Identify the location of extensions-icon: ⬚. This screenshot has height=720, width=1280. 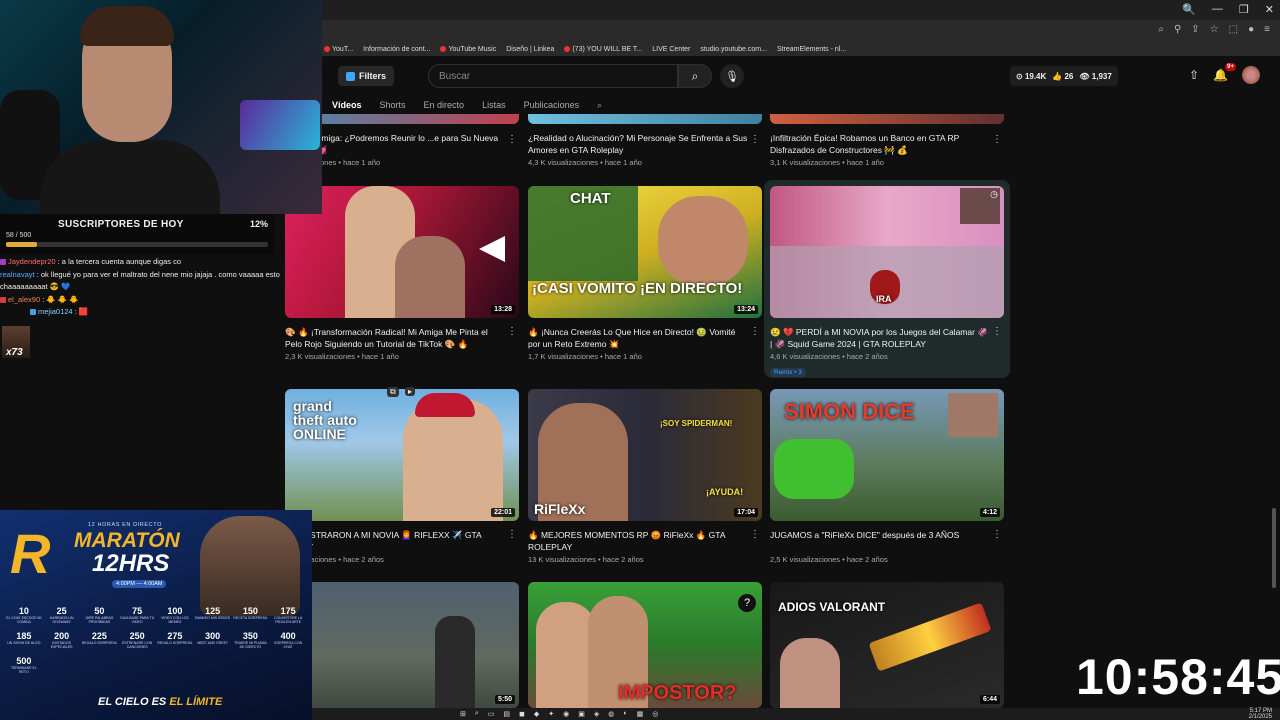
(1233, 29).